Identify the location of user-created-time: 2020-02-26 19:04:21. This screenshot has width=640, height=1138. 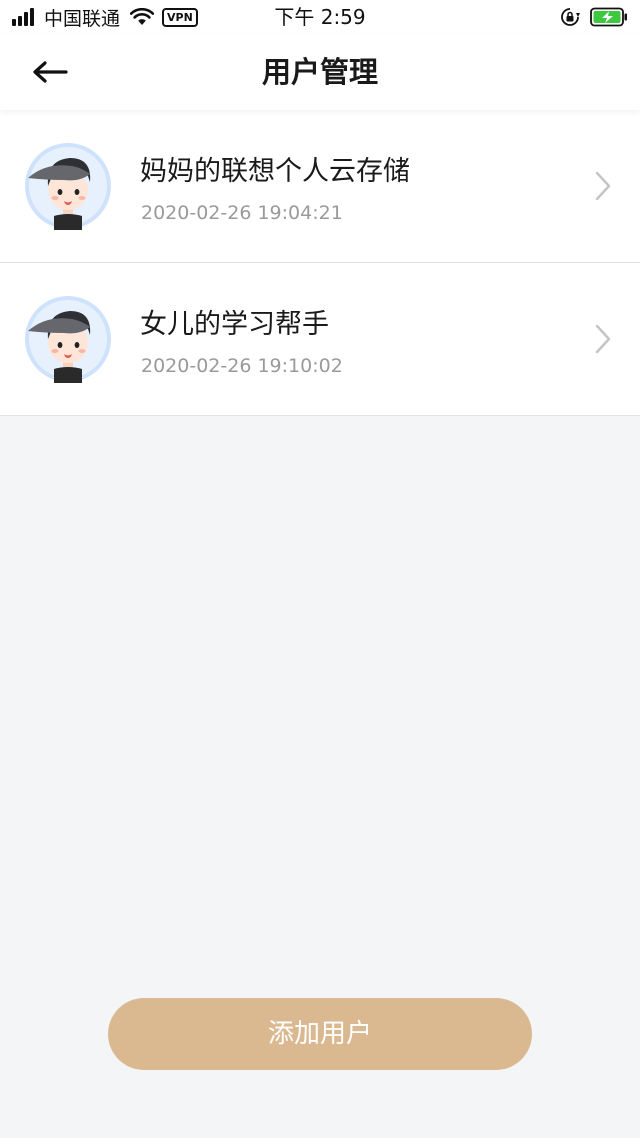
(242, 213).